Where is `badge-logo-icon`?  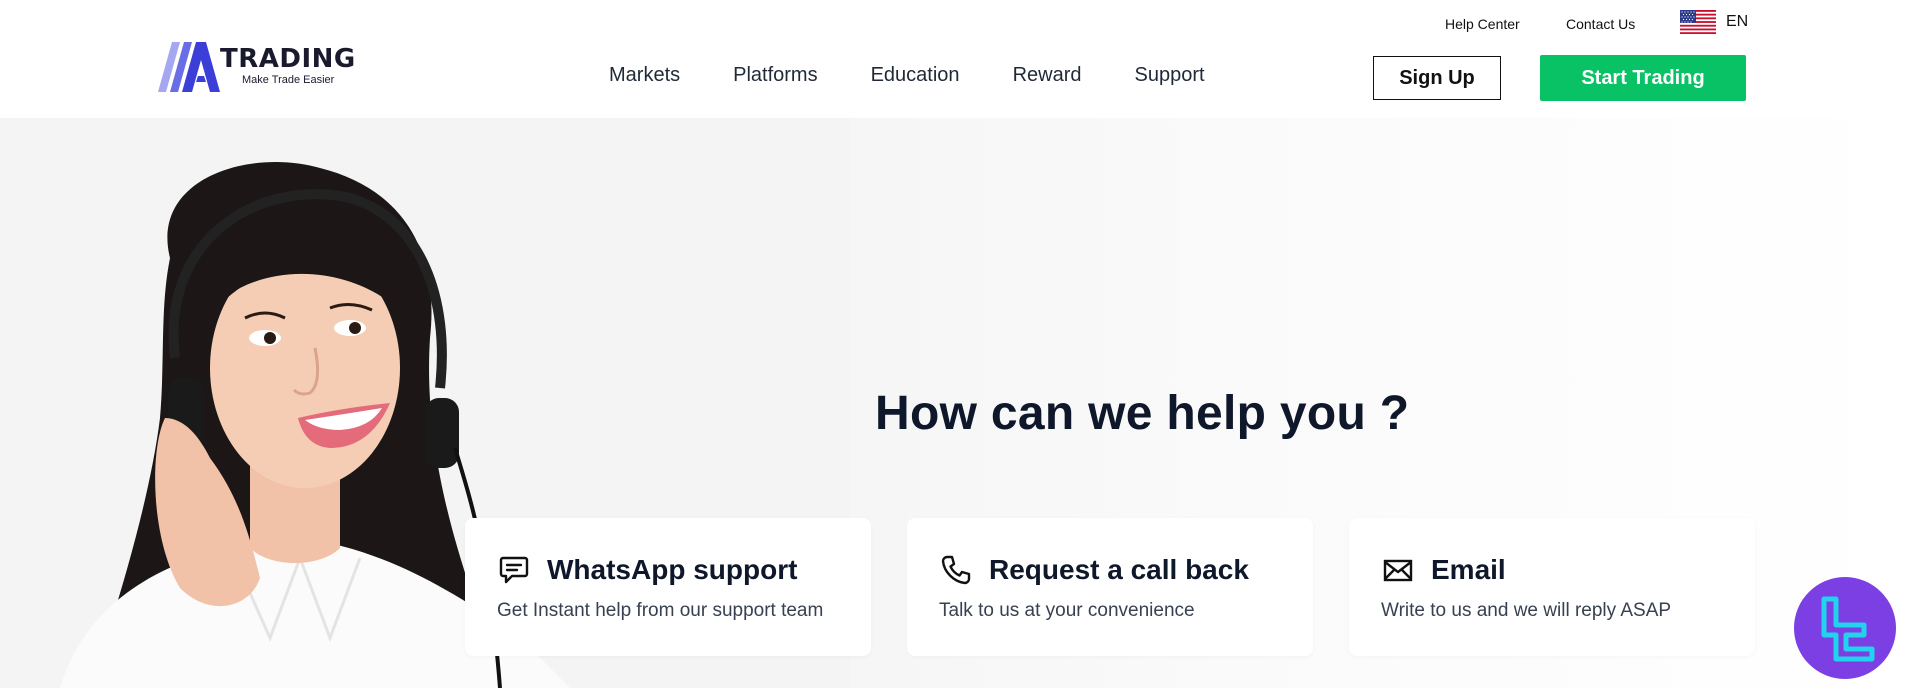
badge-logo-icon is located at coordinates (1848, 629).